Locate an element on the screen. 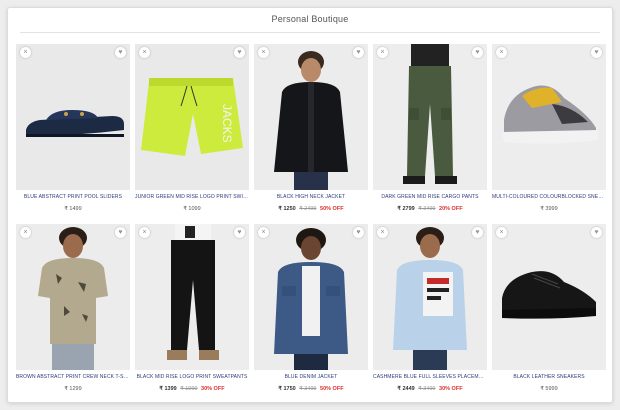 The height and width of the screenshot is (410, 620). swimshorts-image: JACKS is located at coordinates (192, 117).